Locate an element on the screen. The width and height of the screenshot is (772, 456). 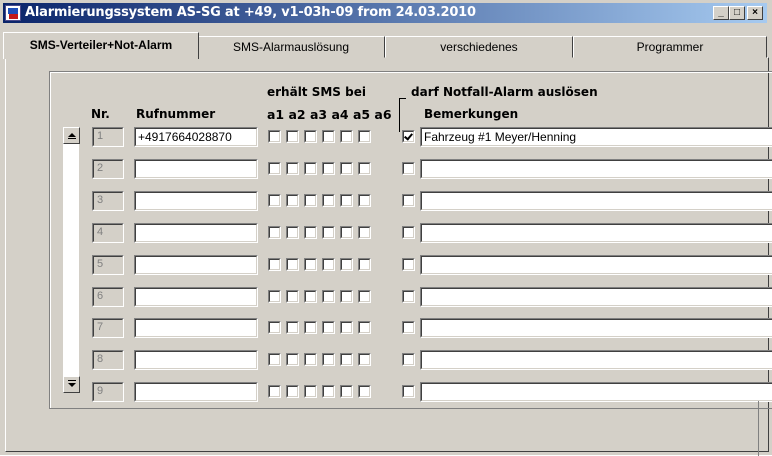
scrollbar-track is located at coordinates (71, 260).